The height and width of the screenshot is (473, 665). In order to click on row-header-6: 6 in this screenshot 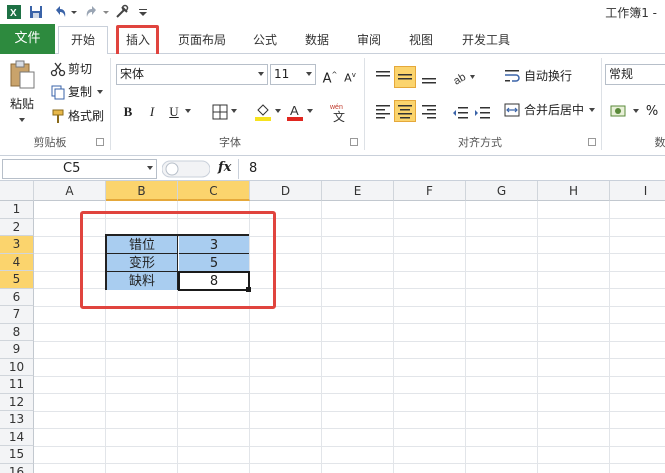, I will do `click(17, 297)`.